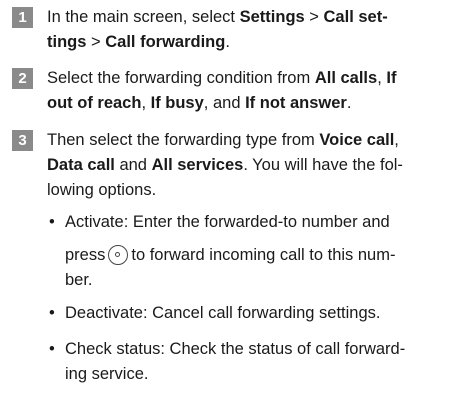  Describe the element at coordinates (22, 140) in the screenshot. I see `step-number: 3` at that location.